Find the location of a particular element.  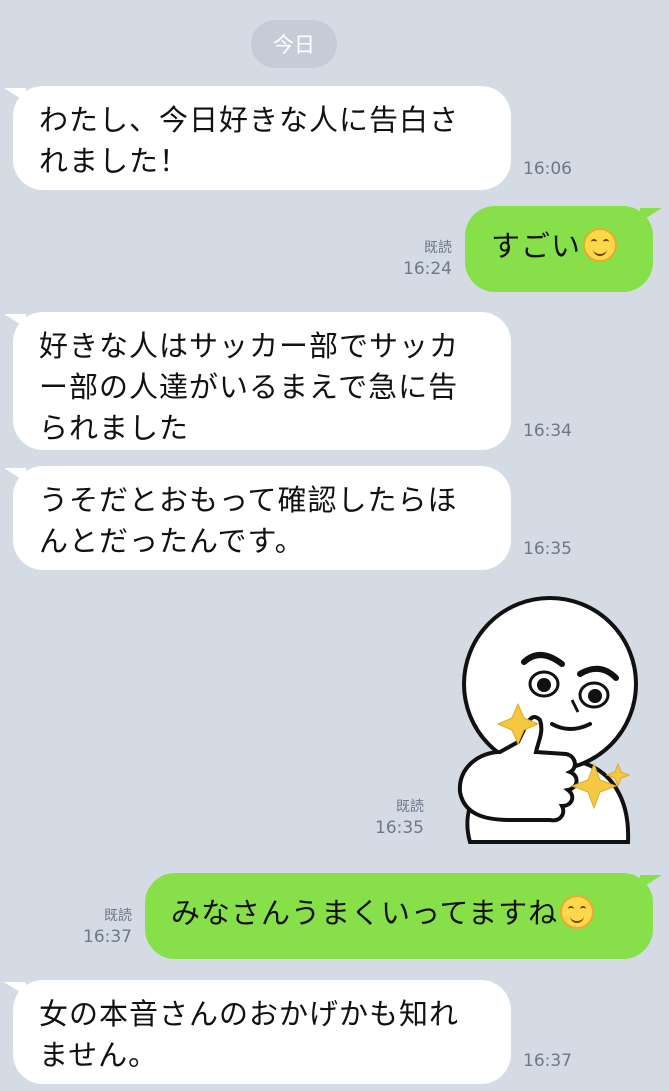

message-text: みなさんうまくいってますね is located at coordinates (365, 913).